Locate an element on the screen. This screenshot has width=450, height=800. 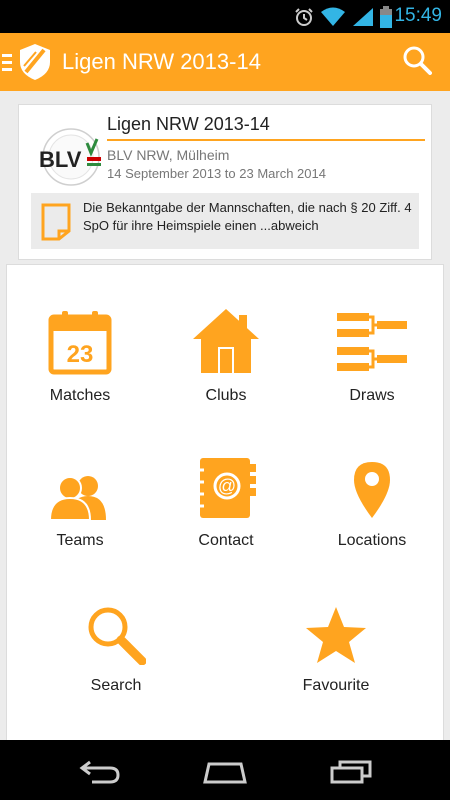
status-icons is located at coordinates (343, 17).